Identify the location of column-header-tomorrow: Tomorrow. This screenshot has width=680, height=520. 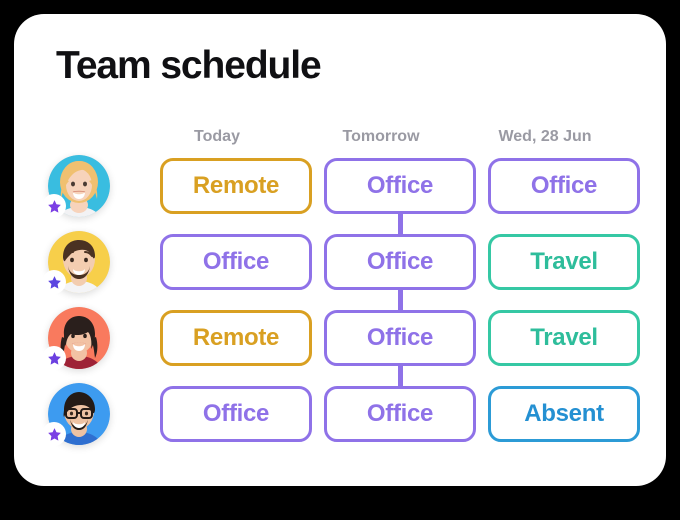
(381, 136).